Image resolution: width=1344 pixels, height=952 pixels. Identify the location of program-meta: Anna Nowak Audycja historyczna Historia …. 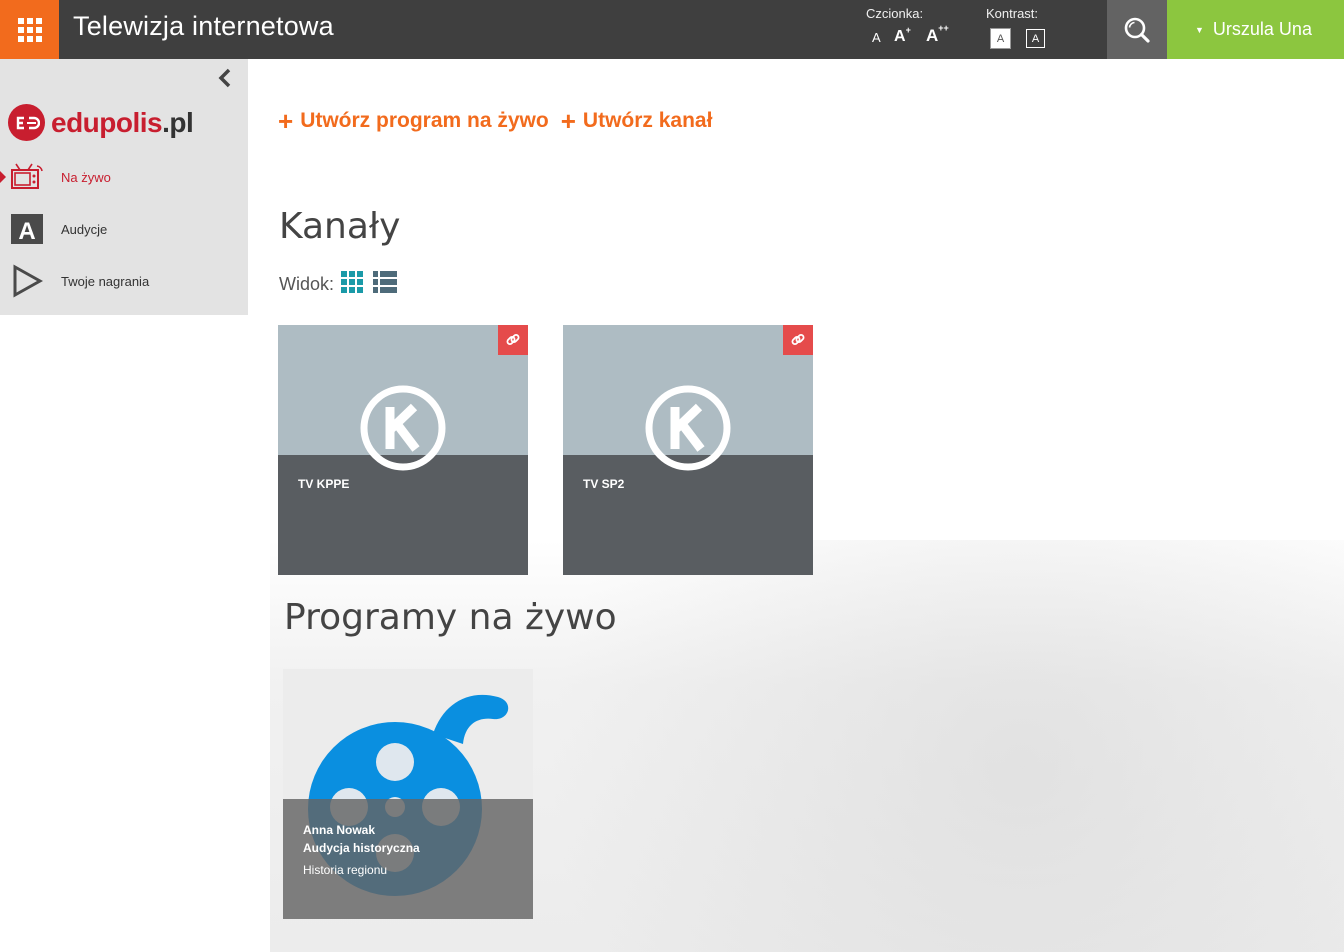
(361, 850).